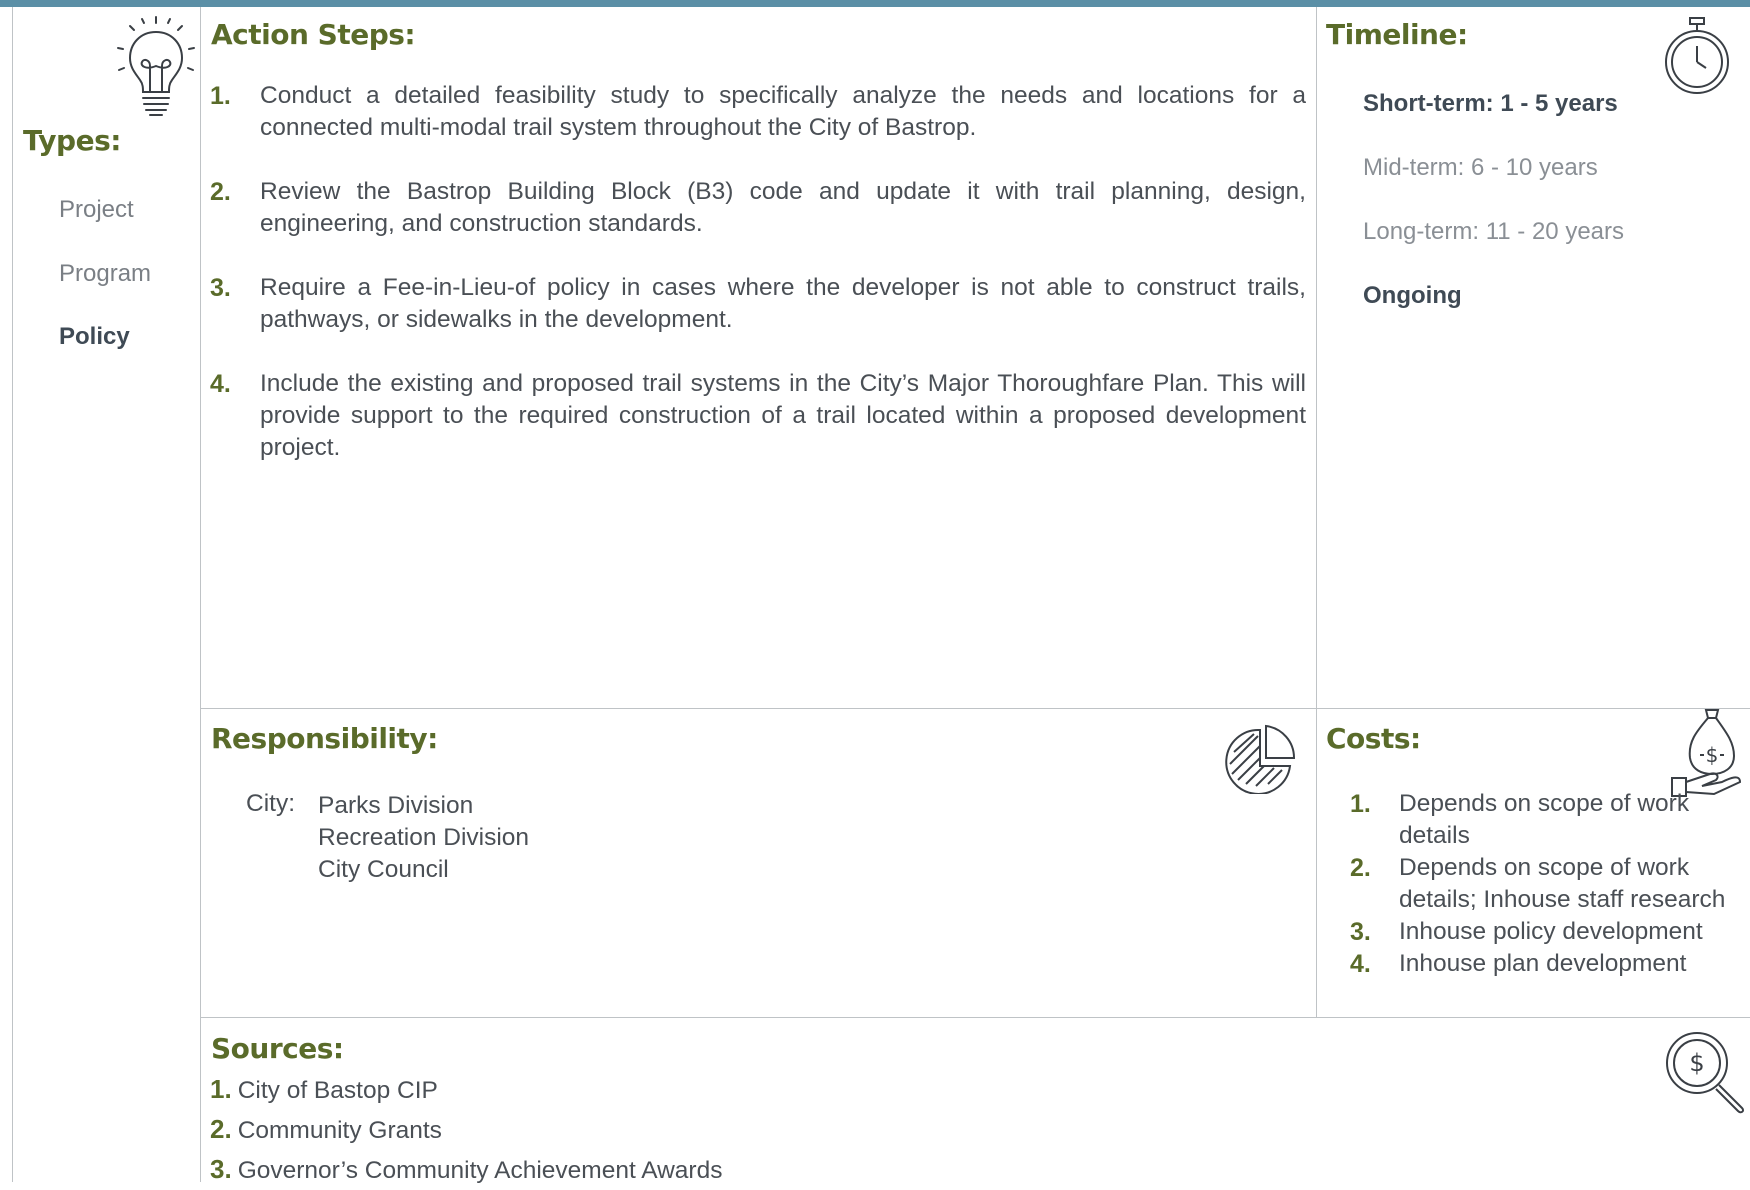 The width and height of the screenshot is (1750, 1190). I want to click on step-number: 3., so click(220, 288).